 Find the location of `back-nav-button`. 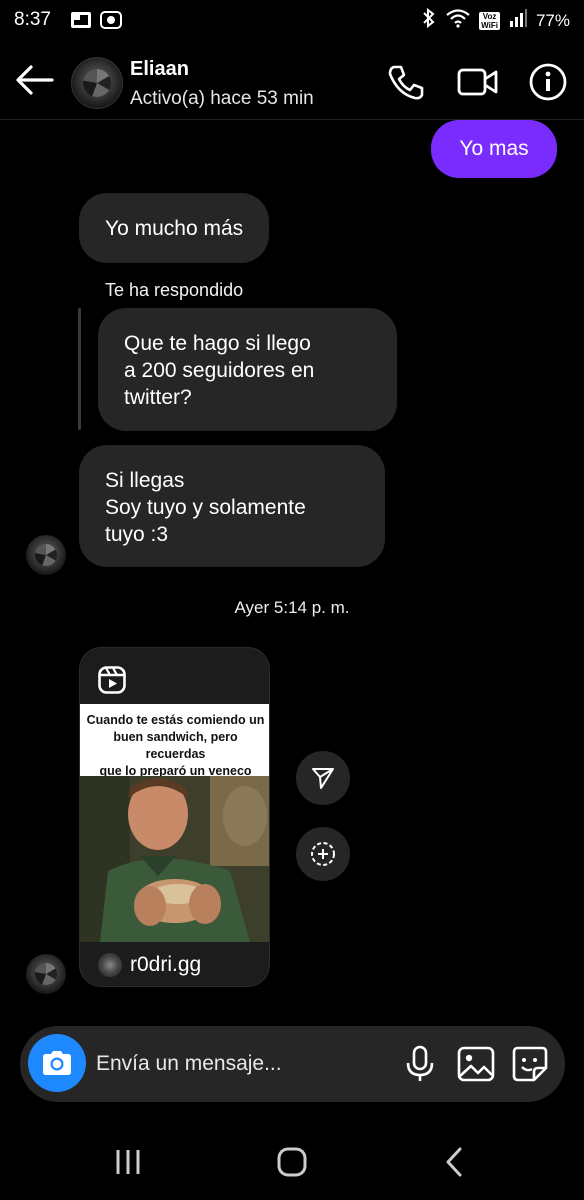

back-nav-button is located at coordinates (456, 1162).